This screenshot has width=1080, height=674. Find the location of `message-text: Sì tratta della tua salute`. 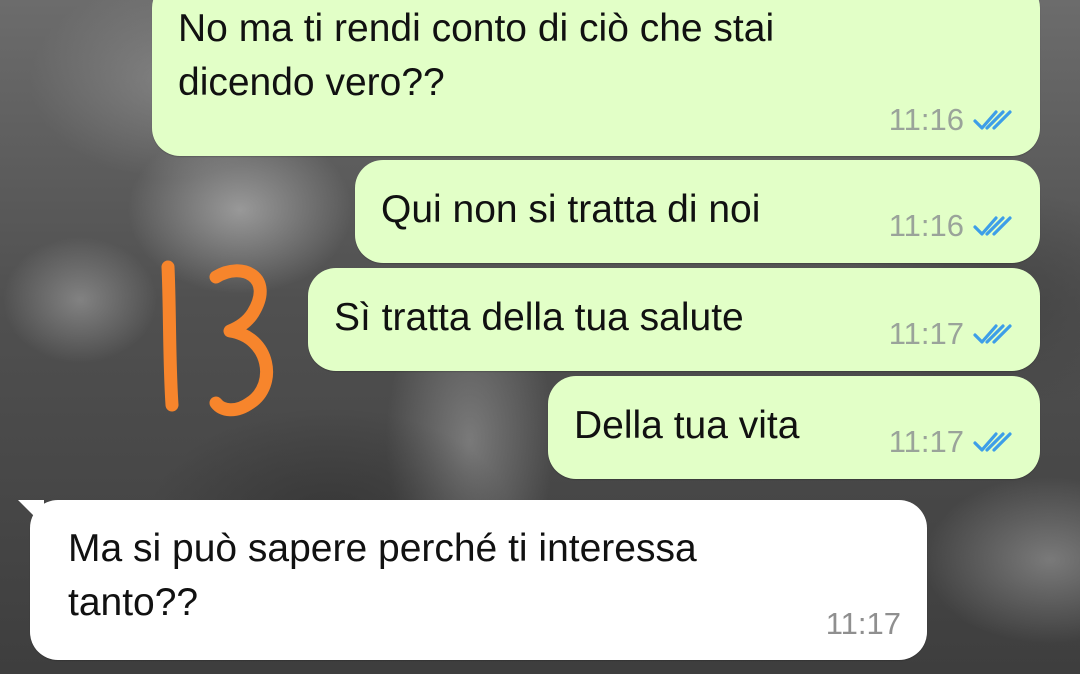

message-text: Sì tratta della tua salute is located at coordinates (539, 317).